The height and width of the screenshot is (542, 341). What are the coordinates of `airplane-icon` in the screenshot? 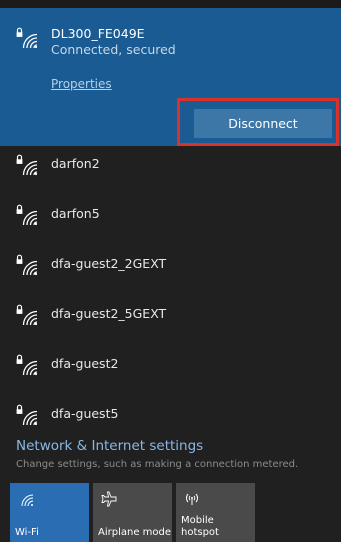 It's located at (109, 499).